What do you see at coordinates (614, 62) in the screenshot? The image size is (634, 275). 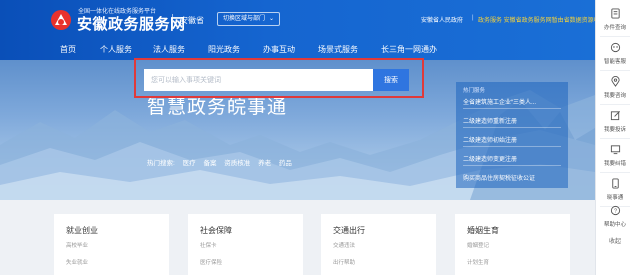 I see `sidebar-label: 智能客服` at bounding box center [614, 62].